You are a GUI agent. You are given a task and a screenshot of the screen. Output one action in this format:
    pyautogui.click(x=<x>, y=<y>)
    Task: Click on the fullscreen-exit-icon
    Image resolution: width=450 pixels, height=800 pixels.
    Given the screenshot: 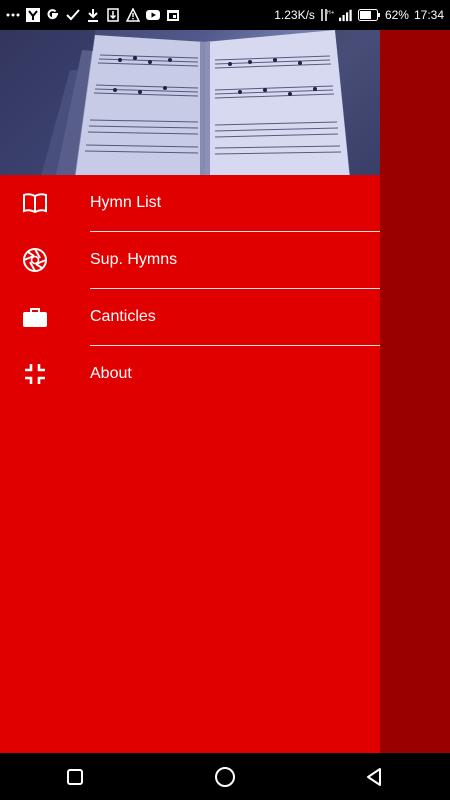 What is the action you would take?
    pyautogui.click(x=35, y=374)
    